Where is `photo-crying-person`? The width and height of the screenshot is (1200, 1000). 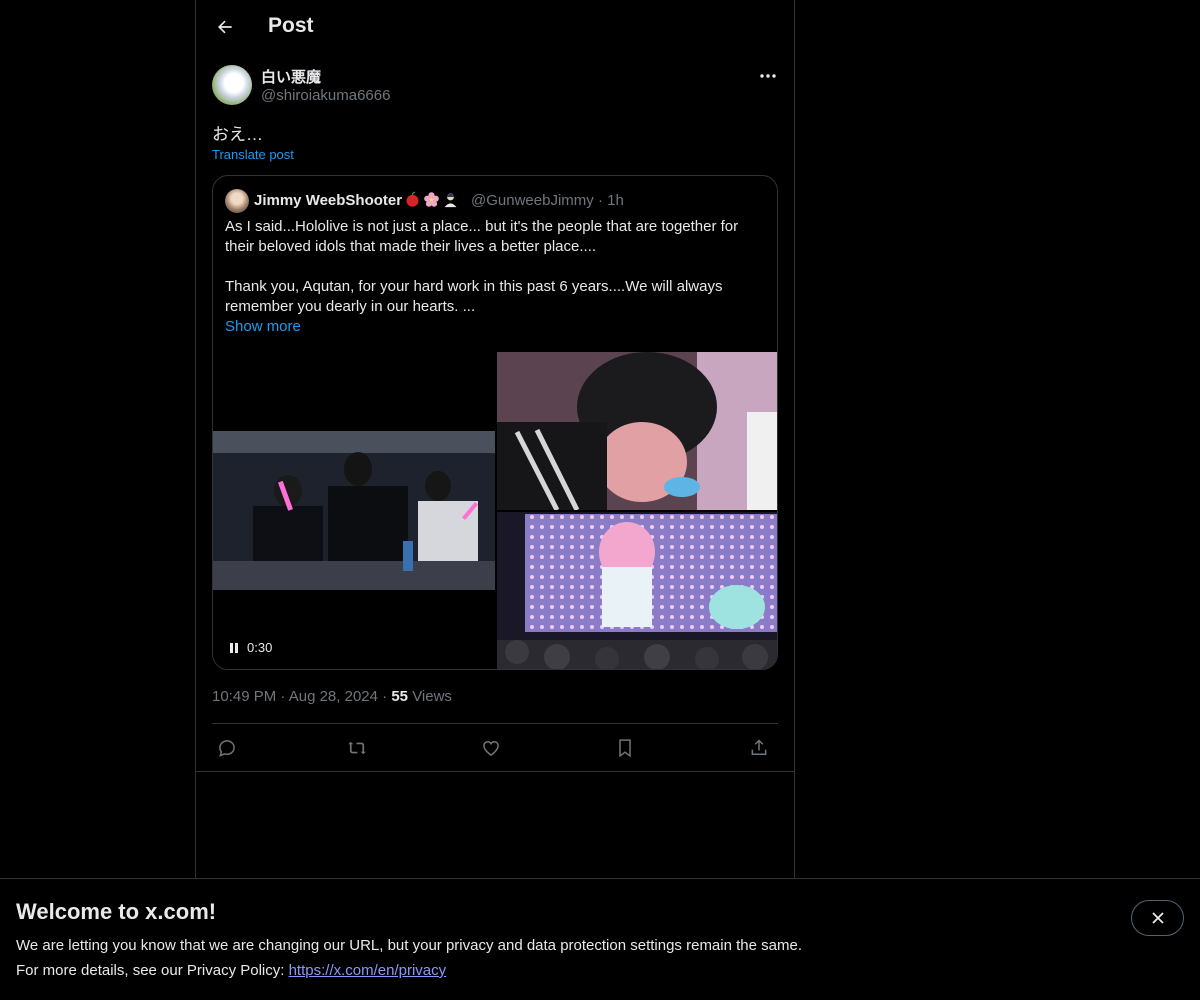 photo-crying-person is located at coordinates (637, 431).